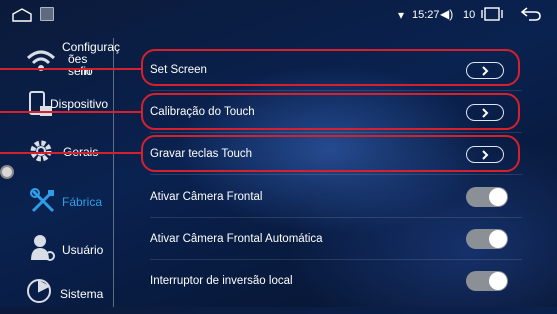  I want to click on home-icon, so click(22, 15).